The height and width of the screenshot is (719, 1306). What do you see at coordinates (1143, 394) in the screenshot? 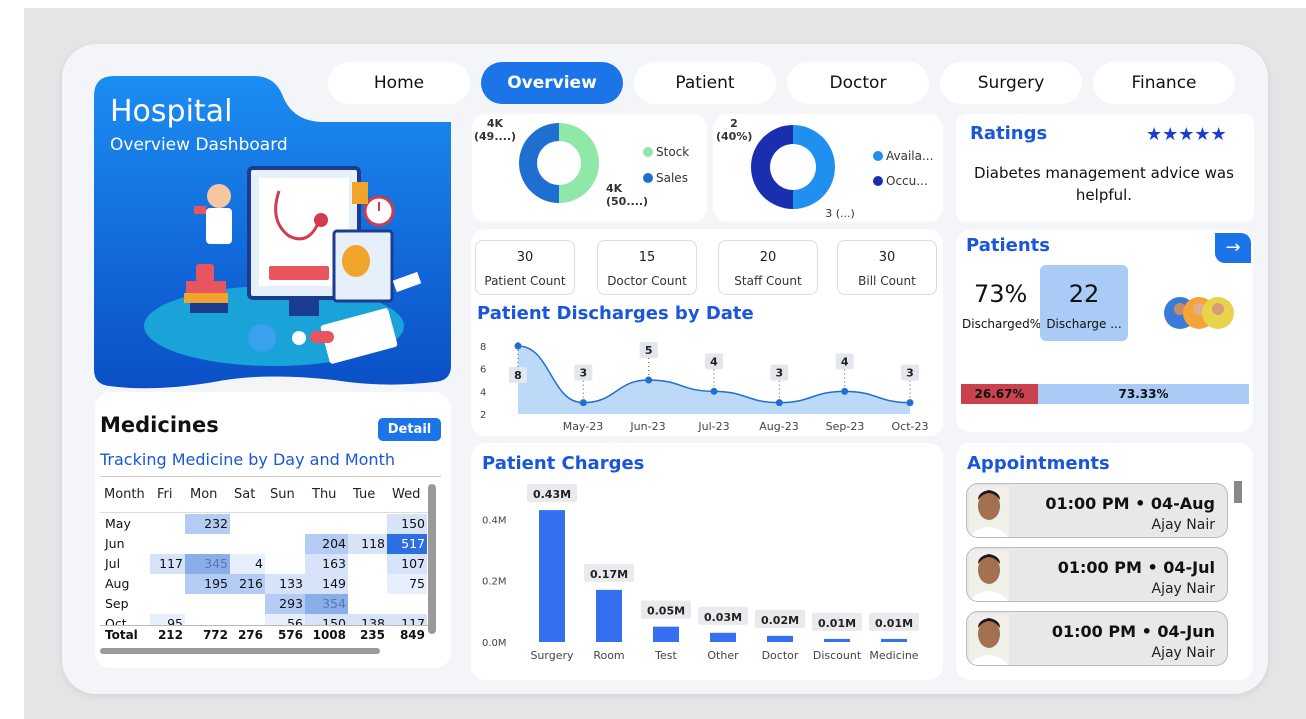
I see `discharged-bar: 73.33%` at bounding box center [1143, 394].